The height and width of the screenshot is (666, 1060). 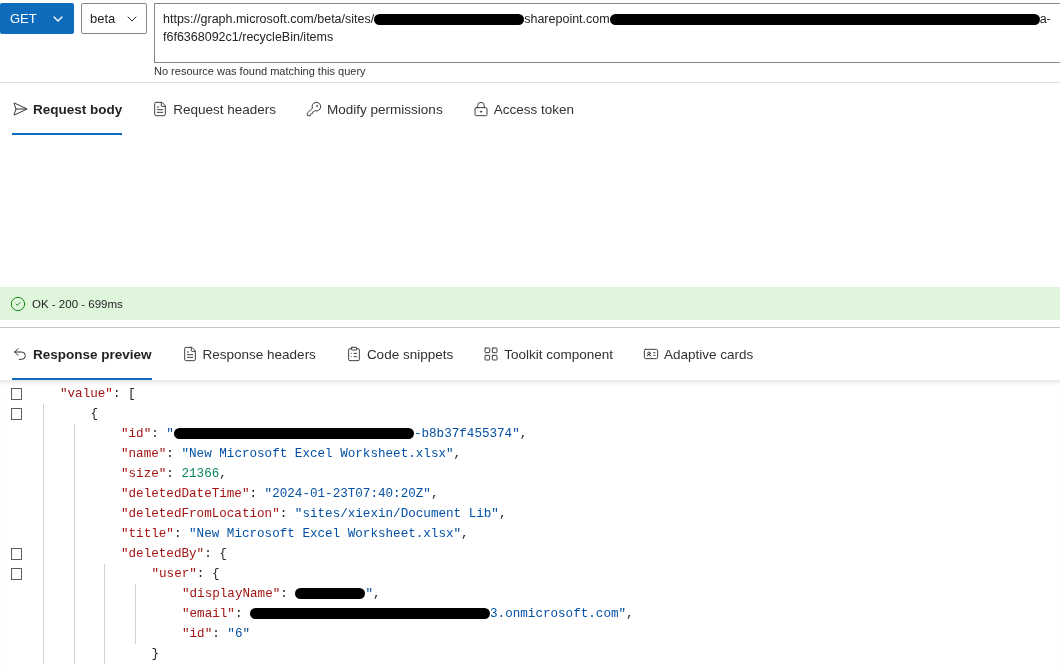 What do you see at coordinates (248, 354) in the screenshot?
I see `response-tab: Response headers` at bounding box center [248, 354].